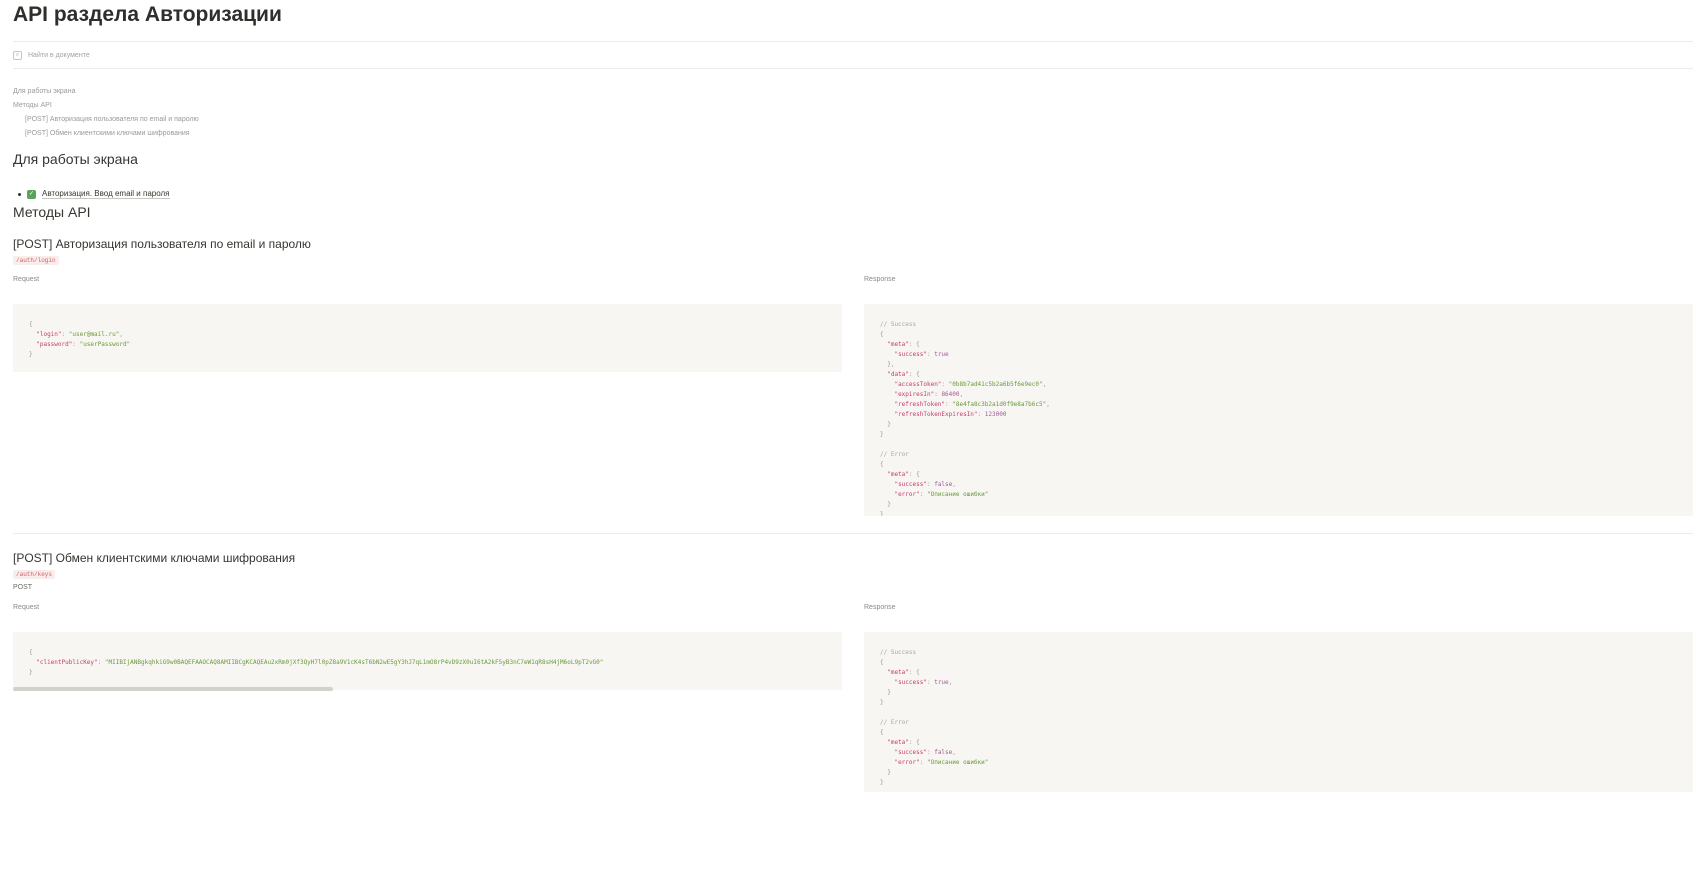 This screenshot has height=879, width=1704. I want to click on list-item: ✓ Авторизация. Ввод email и пароля, so click(94, 194).